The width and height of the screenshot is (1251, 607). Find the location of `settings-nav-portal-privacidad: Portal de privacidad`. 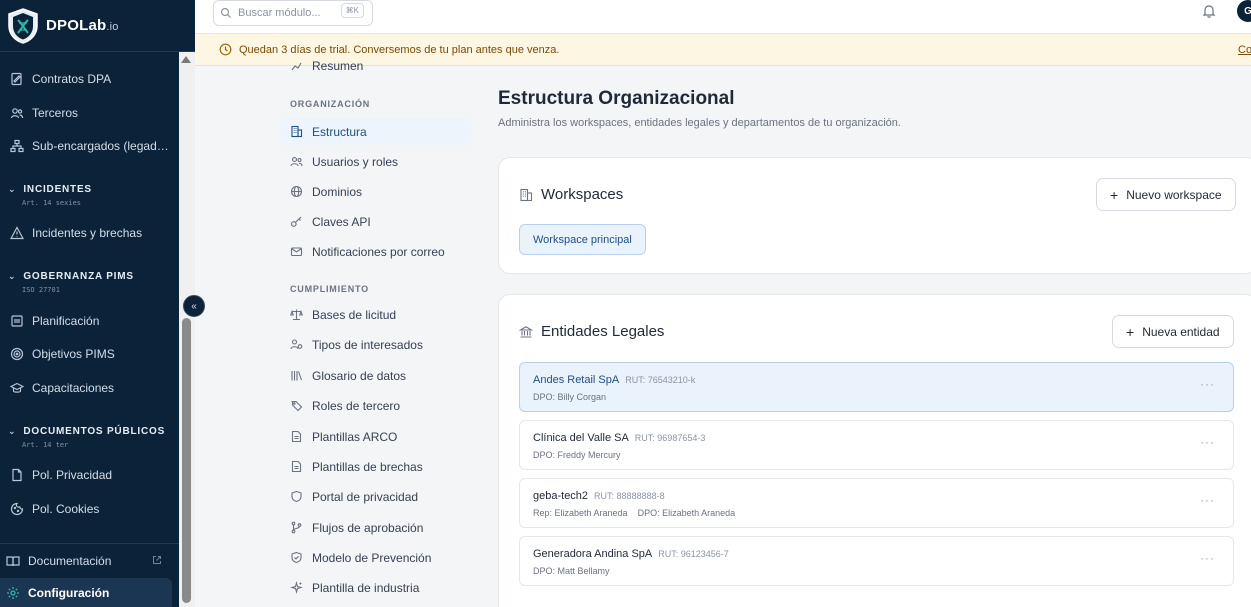

settings-nav-portal-privacidad: Portal de privacidad is located at coordinates (376, 496).